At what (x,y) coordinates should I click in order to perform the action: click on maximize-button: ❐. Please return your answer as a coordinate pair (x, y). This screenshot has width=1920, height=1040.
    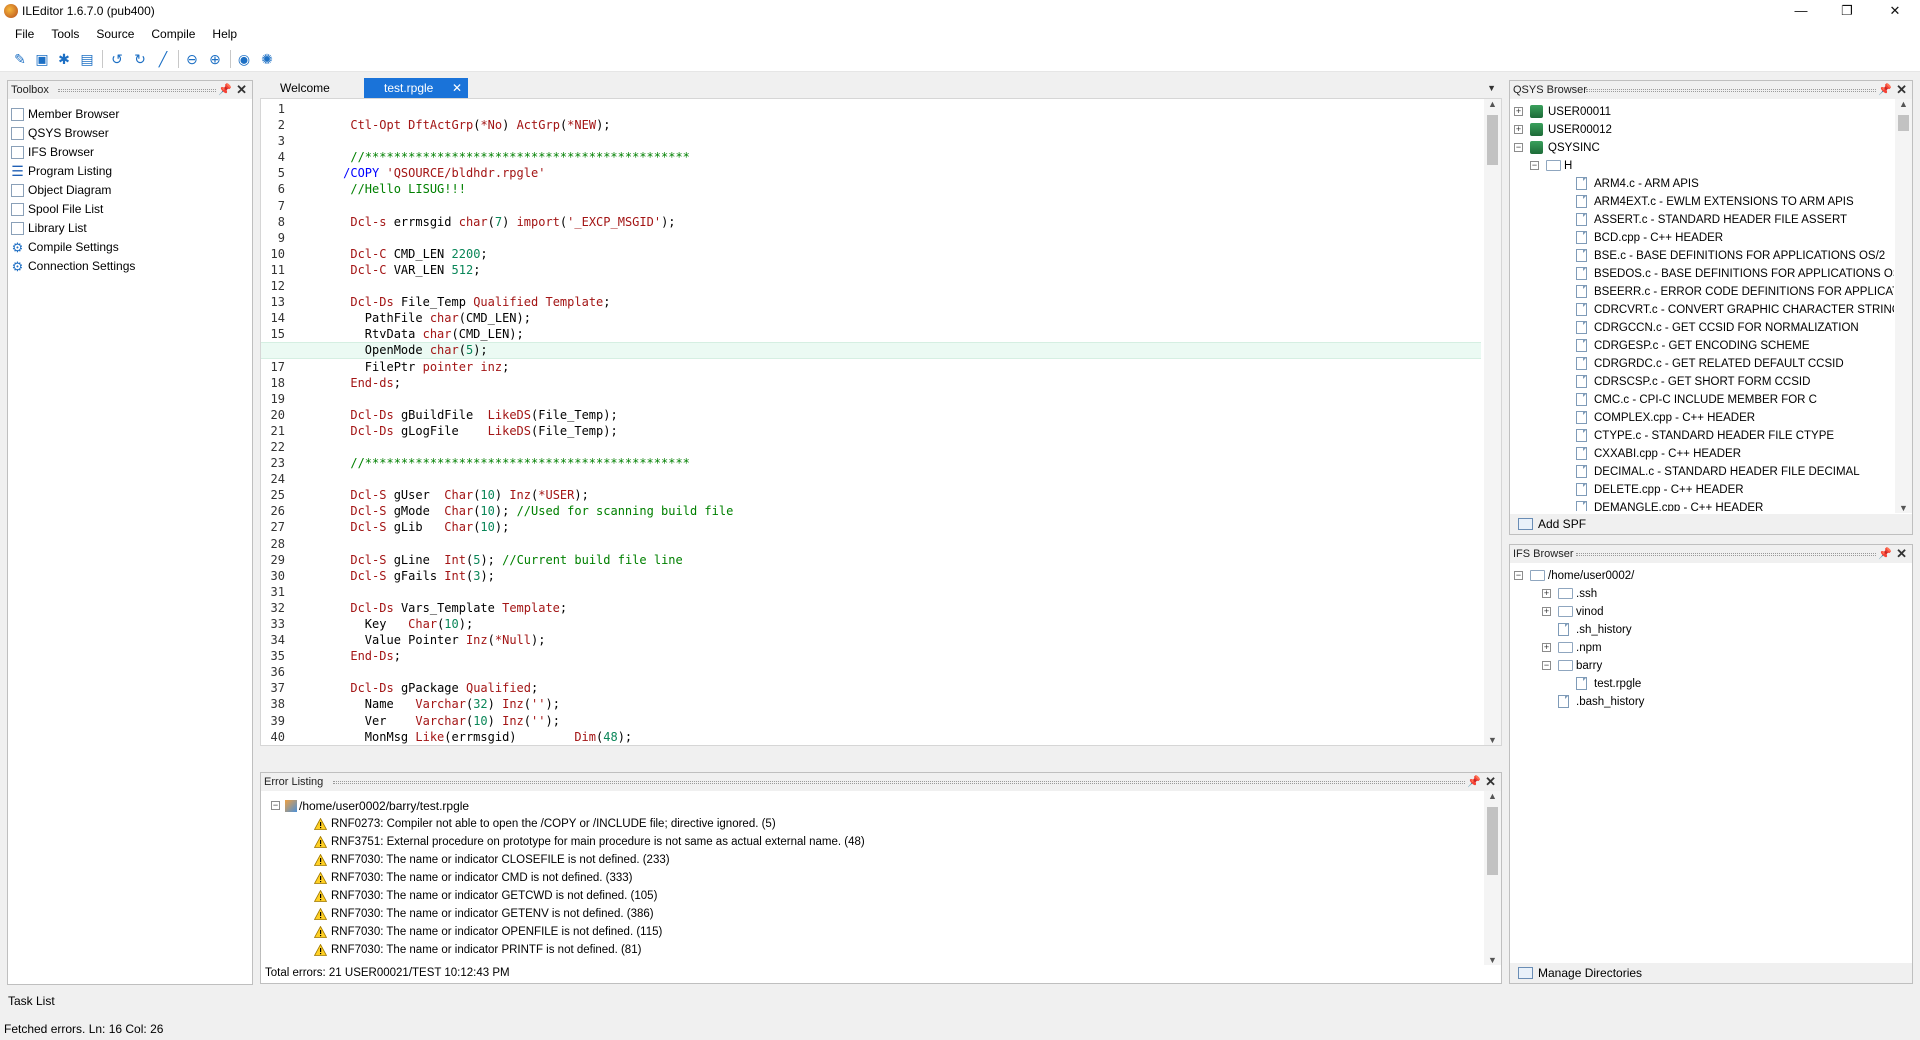
    Looking at the image, I should click on (1847, 11).